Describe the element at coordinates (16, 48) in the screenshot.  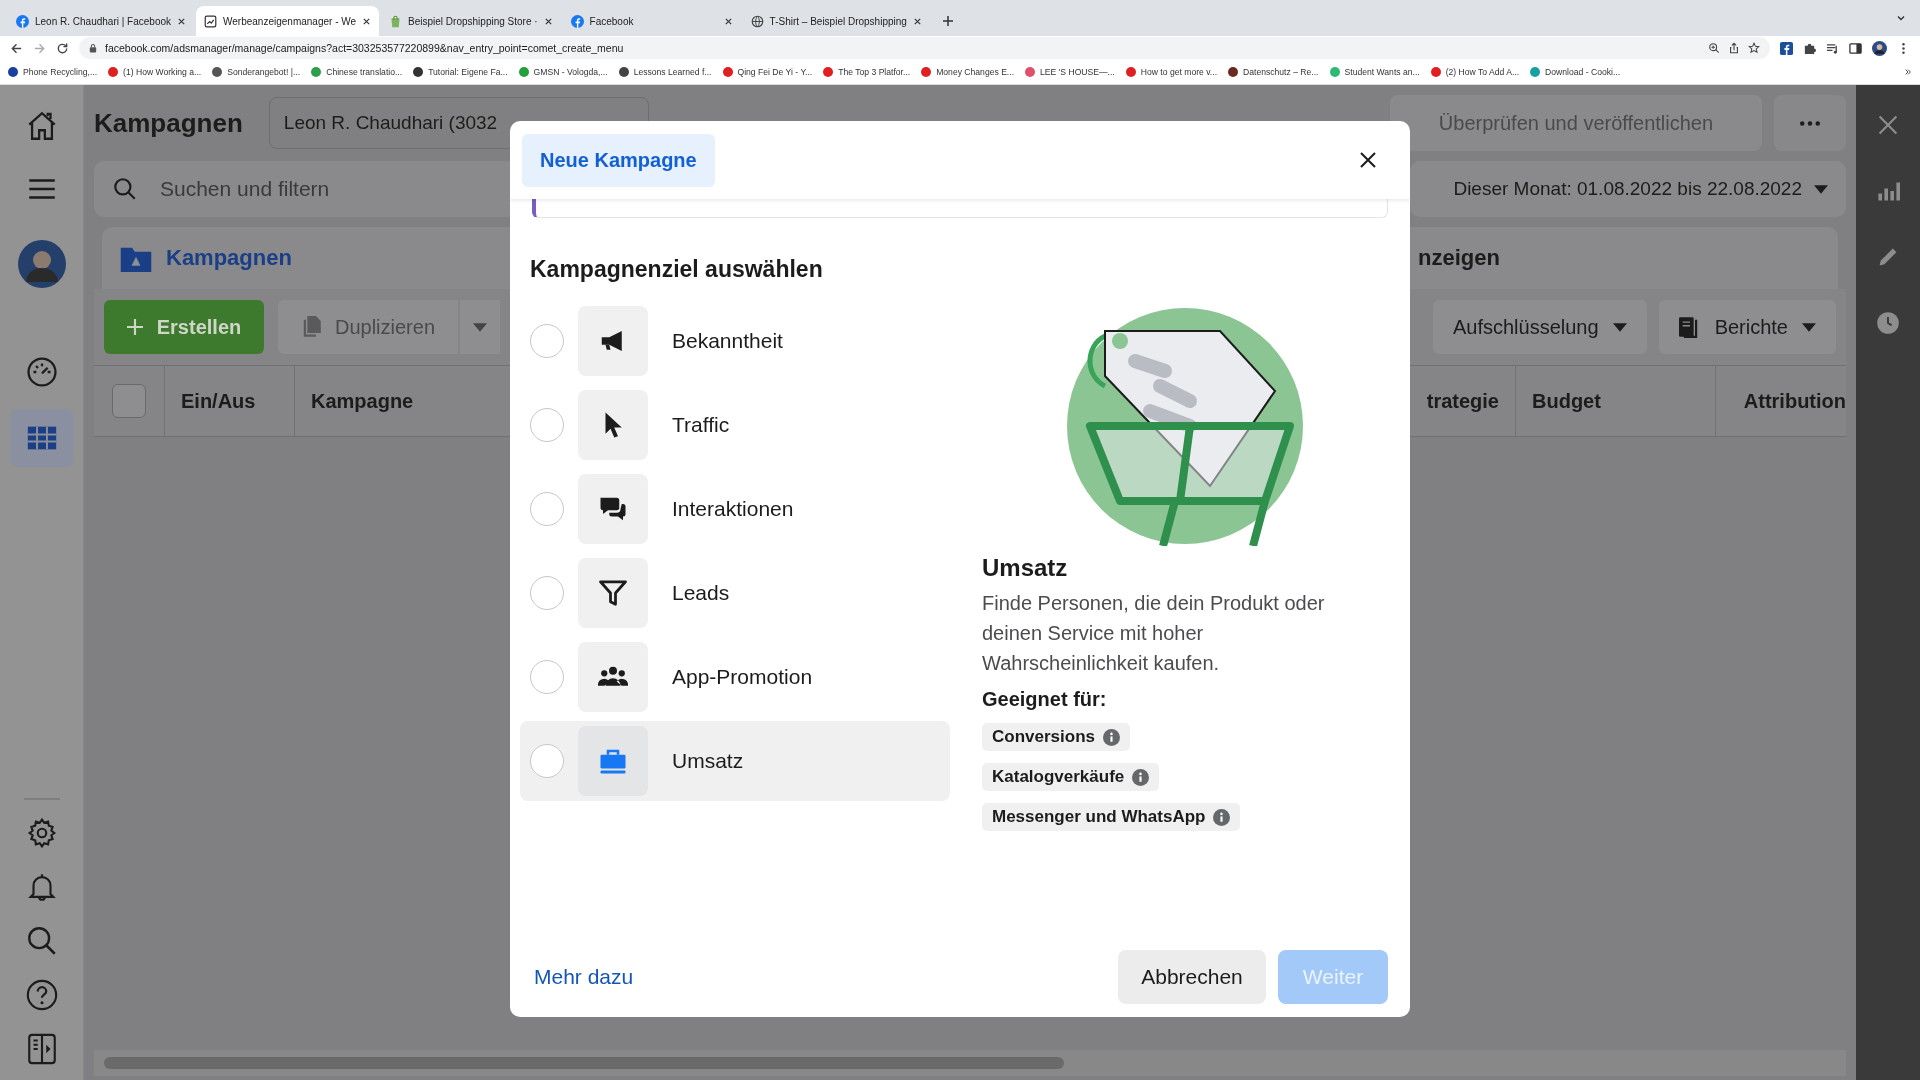
I see `back-icon` at that location.